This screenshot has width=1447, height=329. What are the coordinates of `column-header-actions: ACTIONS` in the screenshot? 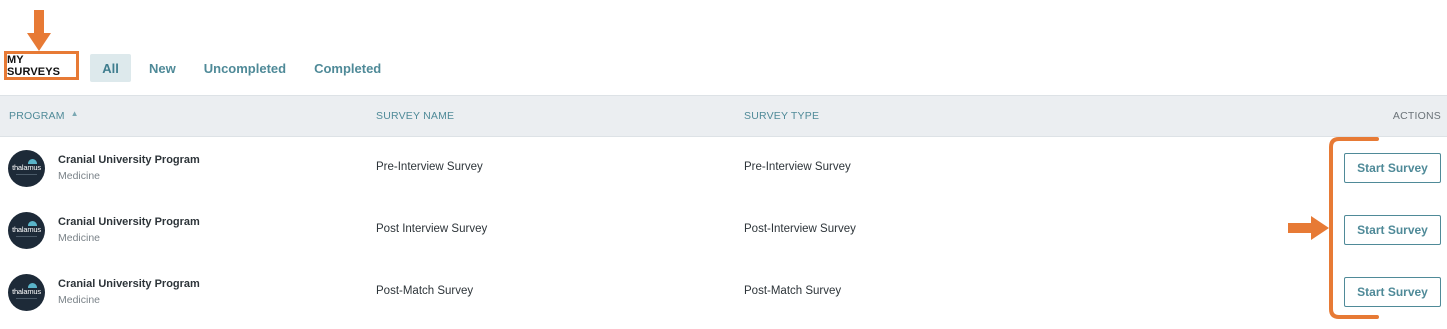 It's located at (1416, 116).